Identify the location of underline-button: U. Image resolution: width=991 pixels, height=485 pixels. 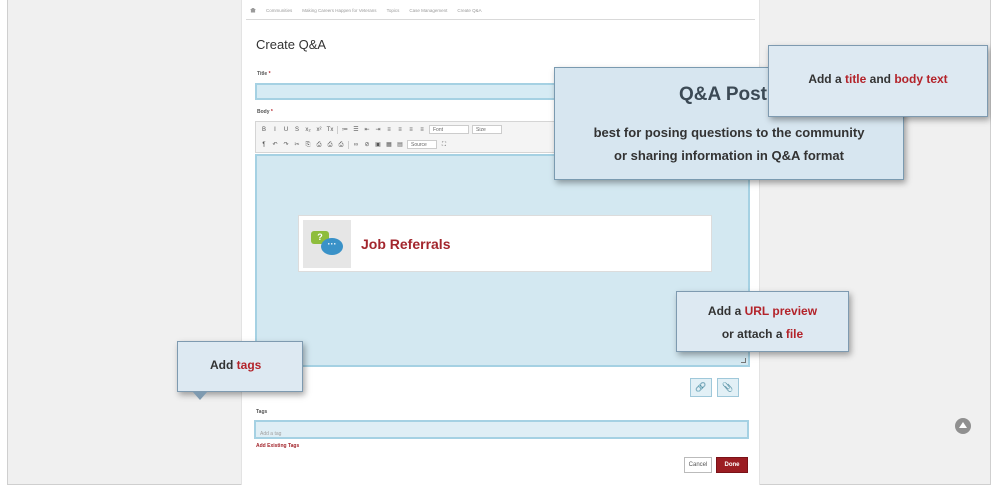
(286, 130).